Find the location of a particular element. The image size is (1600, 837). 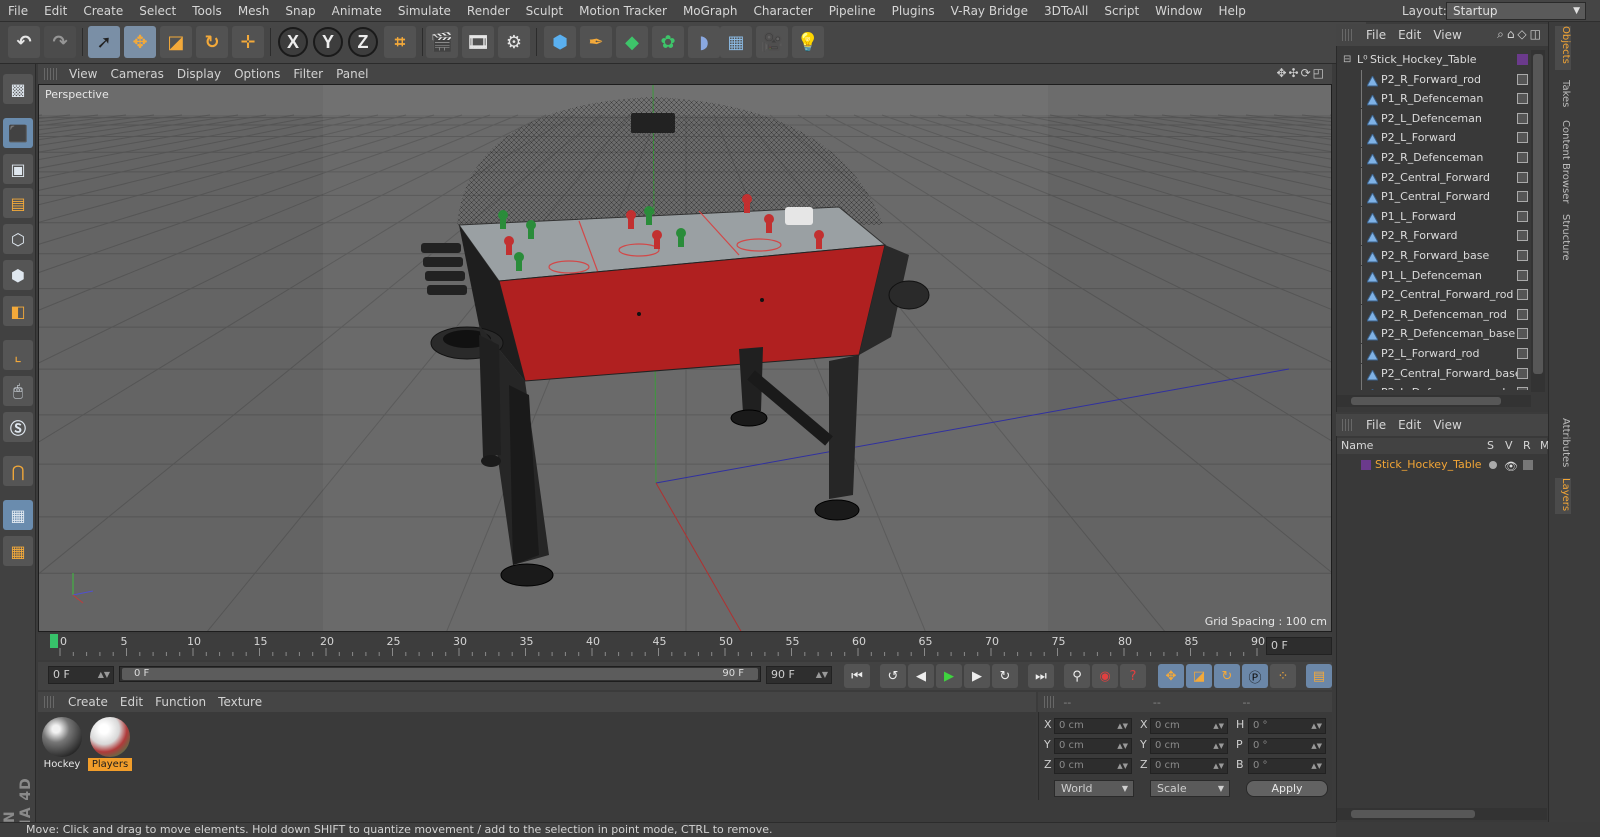

viewport-menu-filter: Filter is located at coordinates (311, 74).